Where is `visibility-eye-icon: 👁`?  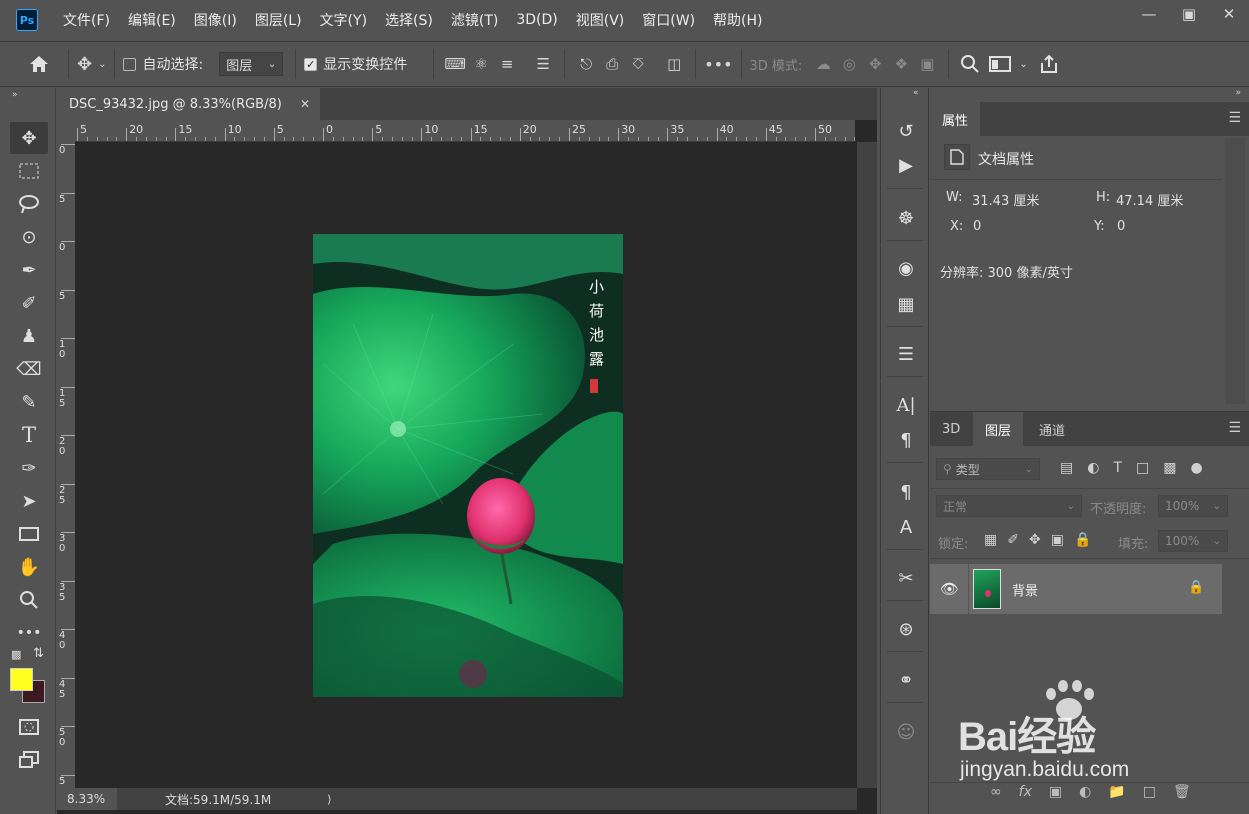 visibility-eye-icon: 👁 is located at coordinates (949, 589).